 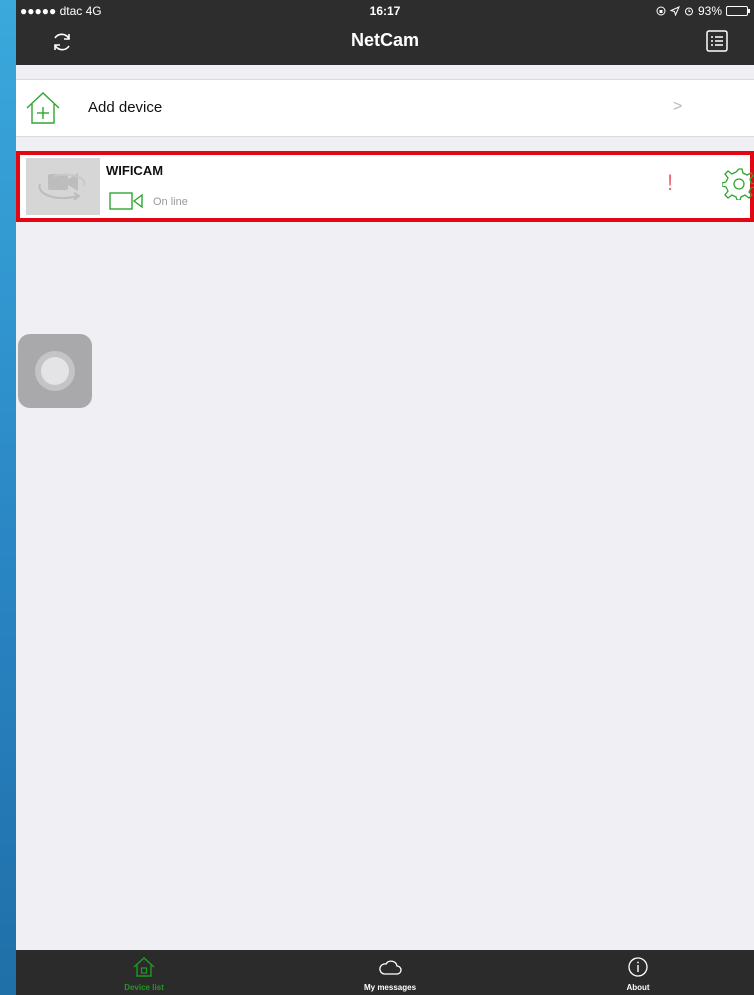 I want to click on tab-bar: Device list My messages About, so click(x=385, y=972).